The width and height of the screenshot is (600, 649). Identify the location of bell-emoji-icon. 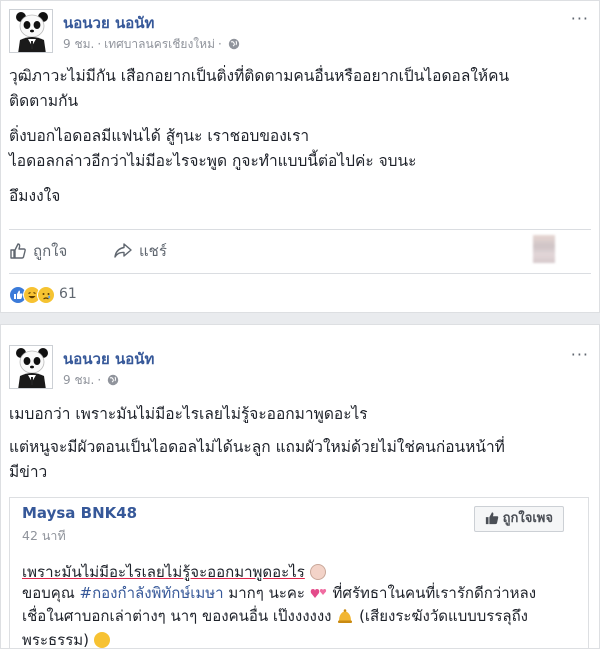
(345, 619).